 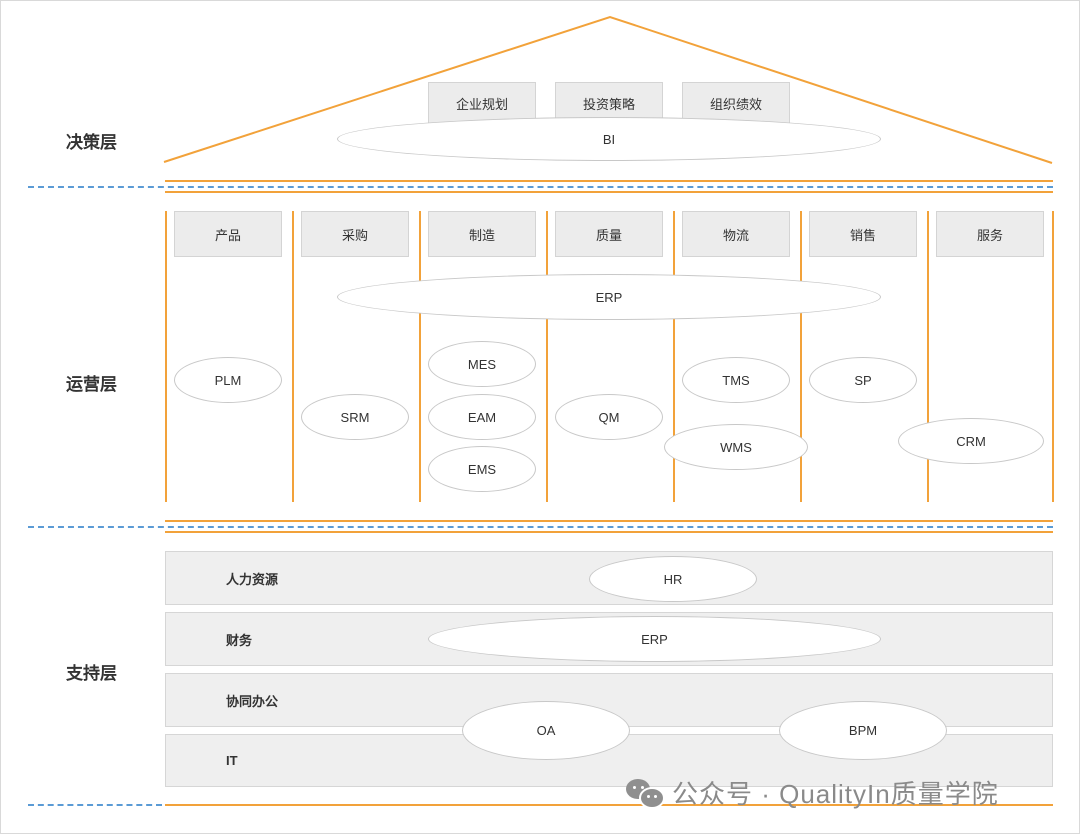 I want to click on system-erp-operation: ERP, so click(x=609, y=297).